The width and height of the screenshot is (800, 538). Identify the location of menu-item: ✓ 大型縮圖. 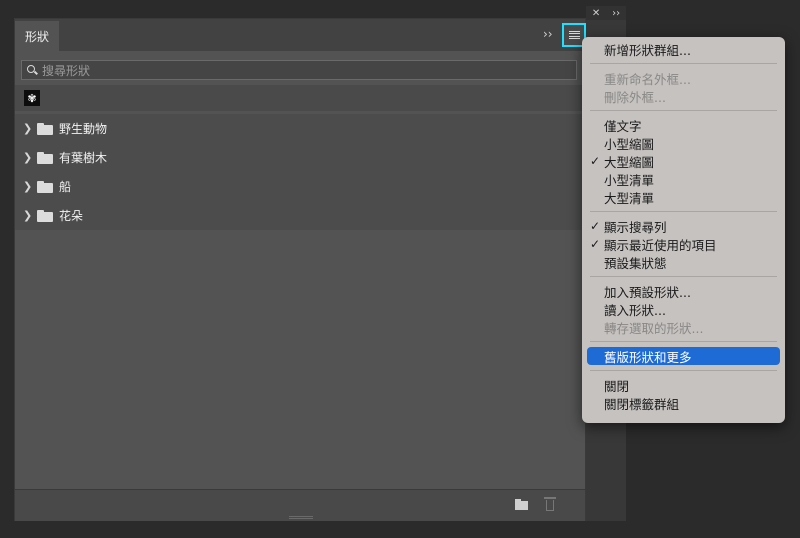
(683, 161).